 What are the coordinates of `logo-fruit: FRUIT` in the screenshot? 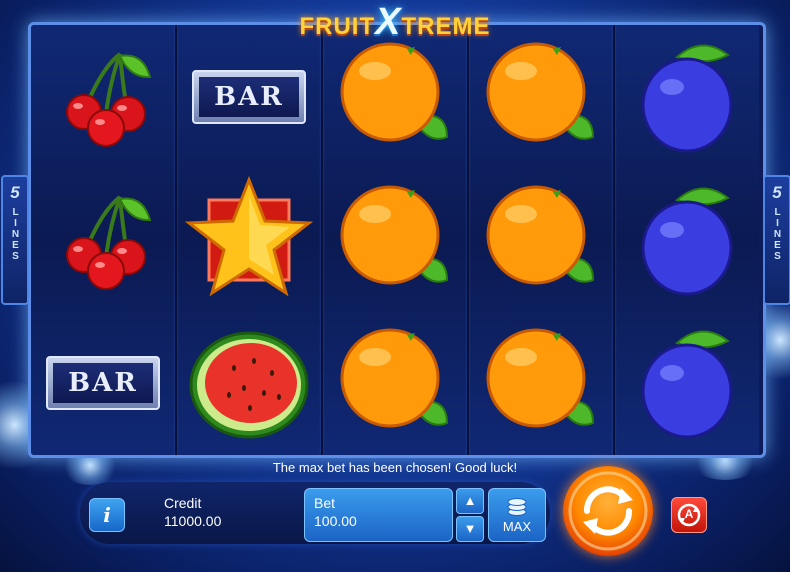 It's located at (337, 26).